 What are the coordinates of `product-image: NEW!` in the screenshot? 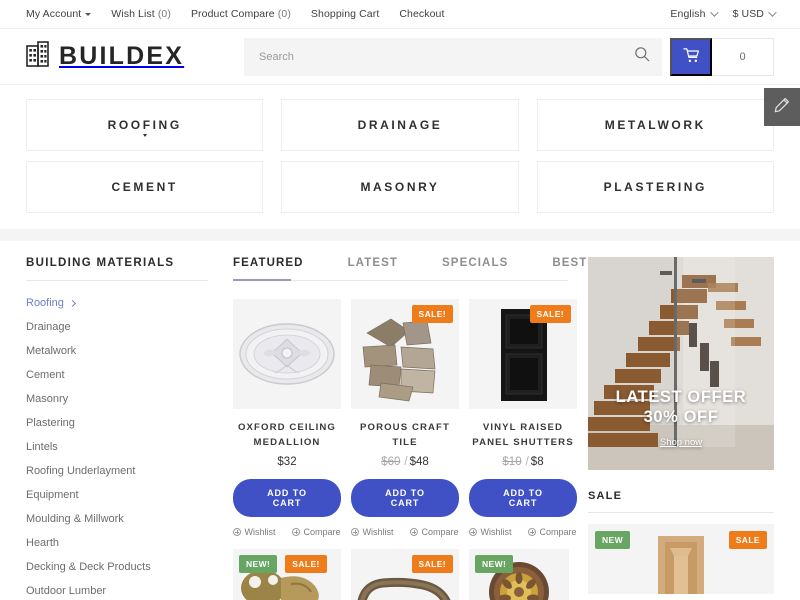 It's located at (519, 574).